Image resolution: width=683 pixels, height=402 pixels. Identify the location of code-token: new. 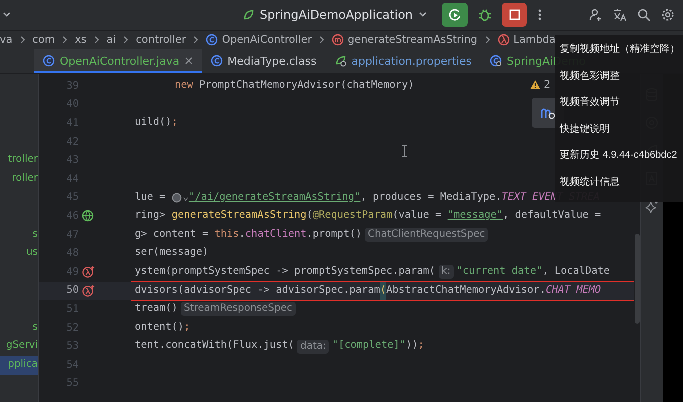
(184, 86).